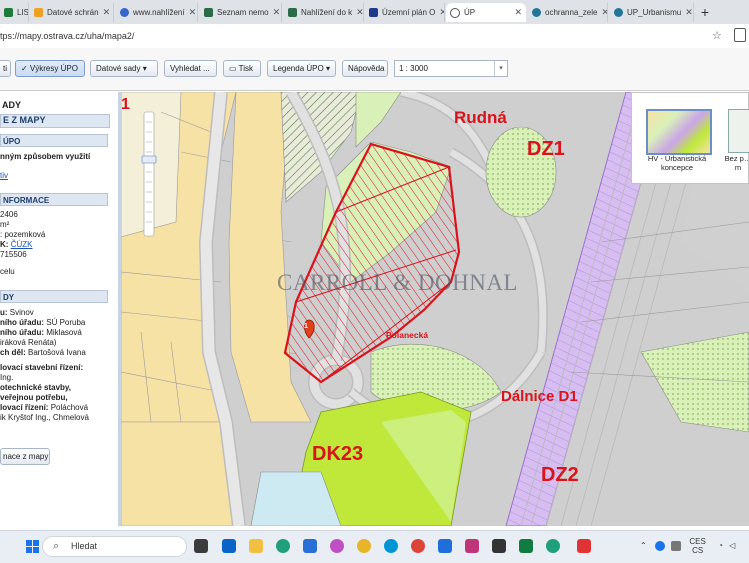  What do you see at coordinates (720, 545) in the screenshot?
I see `wifi-icon: ◔` at bounding box center [720, 545].